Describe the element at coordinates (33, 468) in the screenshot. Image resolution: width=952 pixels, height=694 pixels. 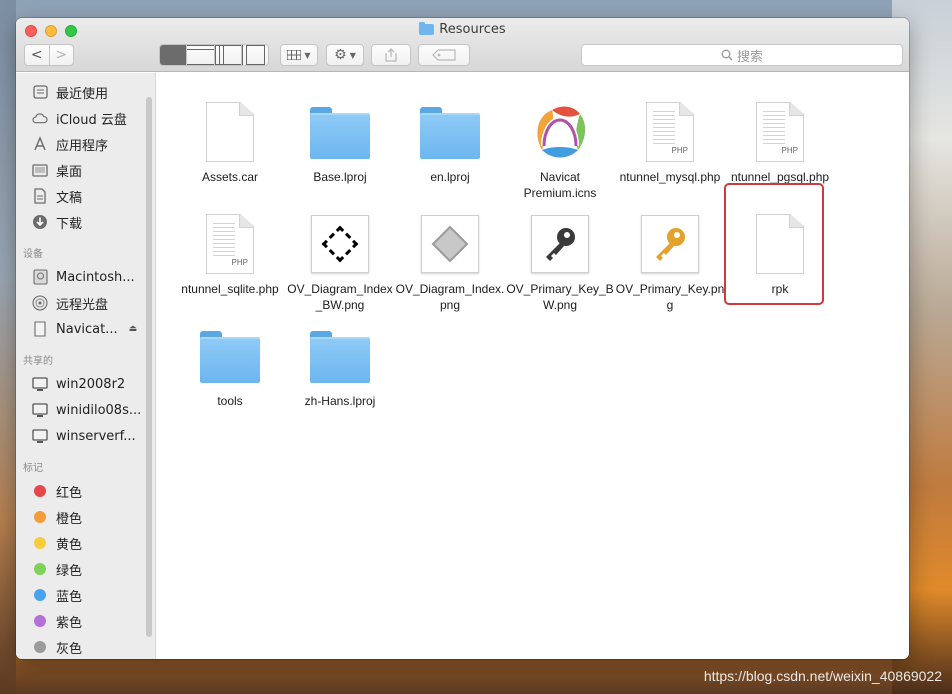
I see `sidebar-section-tags: 标记` at that location.